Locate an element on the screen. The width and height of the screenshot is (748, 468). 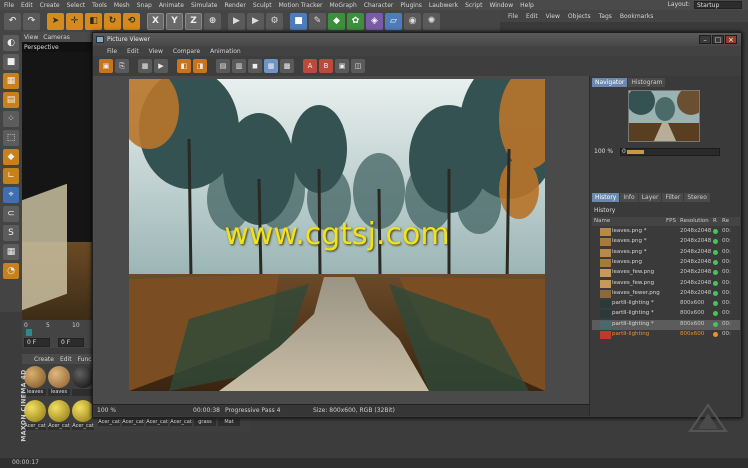
col-r: R is located at coordinates (715, 221).